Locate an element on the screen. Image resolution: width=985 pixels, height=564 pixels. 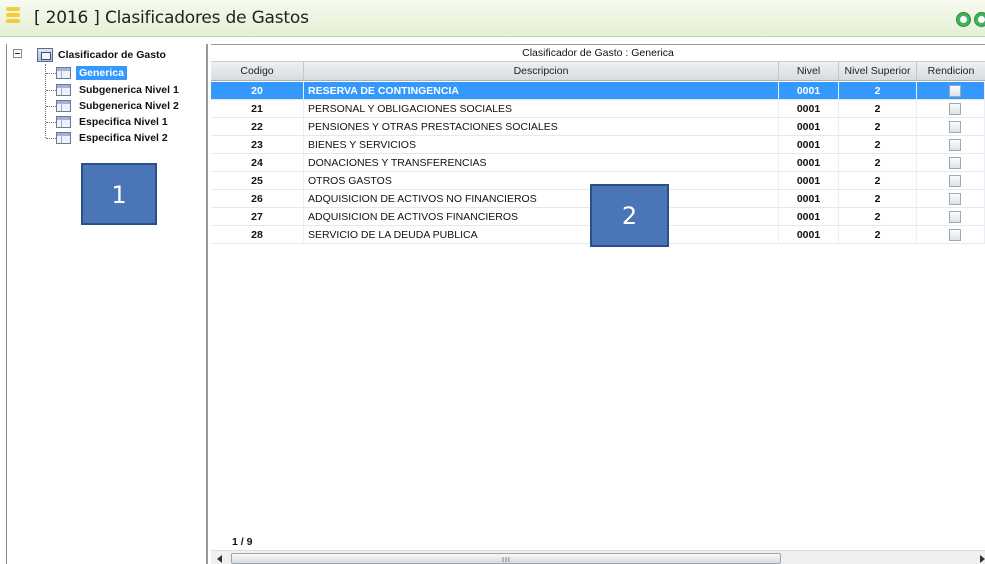
codigo-cell: 28 is located at coordinates (257, 235).